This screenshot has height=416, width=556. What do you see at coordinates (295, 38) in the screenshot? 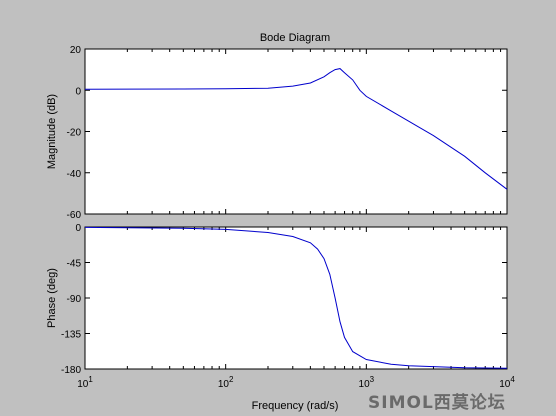
I see `chart-title: Bode Diagram` at bounding box center [295, 38].